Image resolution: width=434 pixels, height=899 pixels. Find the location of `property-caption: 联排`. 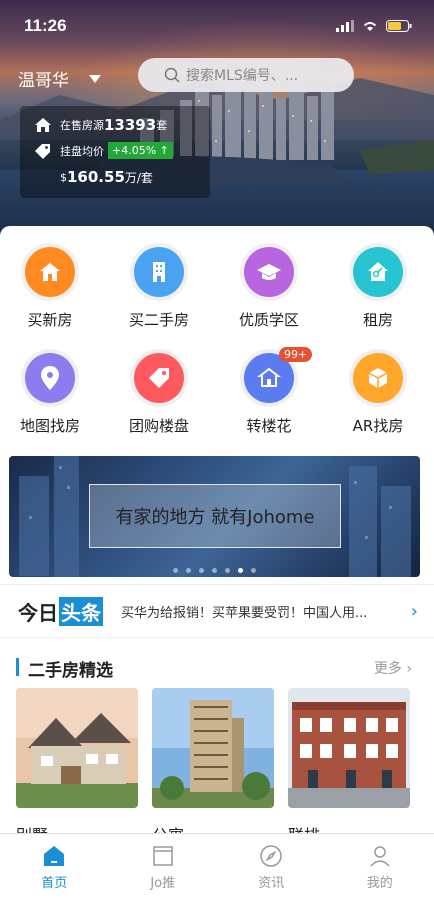

property-caption: 联排 is located at coordinates (304, 827).